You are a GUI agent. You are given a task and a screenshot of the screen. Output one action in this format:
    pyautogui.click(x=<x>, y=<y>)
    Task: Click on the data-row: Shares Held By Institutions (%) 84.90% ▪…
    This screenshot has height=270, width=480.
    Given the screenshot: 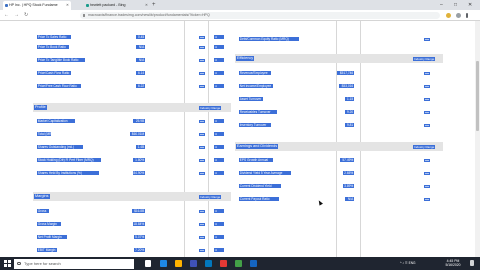 What is the action you would take?
    pyautogui.click(x=132, y=173)
    